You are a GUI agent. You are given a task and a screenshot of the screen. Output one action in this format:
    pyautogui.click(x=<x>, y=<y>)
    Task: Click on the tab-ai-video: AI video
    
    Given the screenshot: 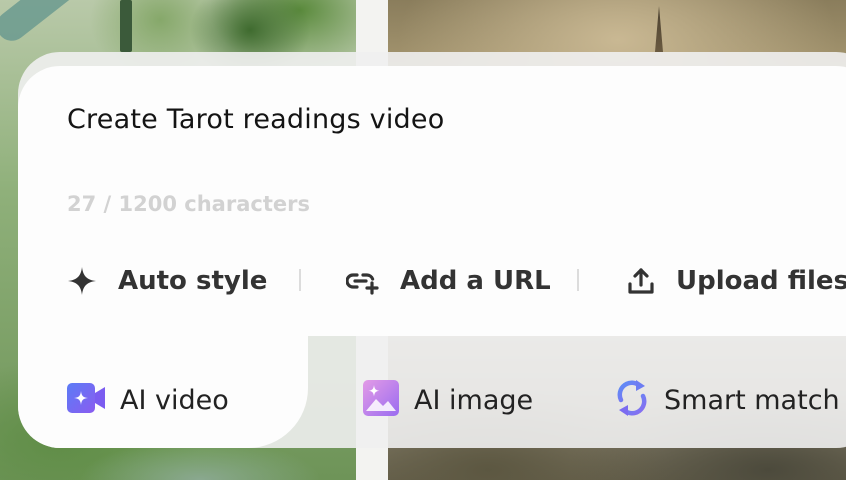 What is the action you would take?
    pyautogui.click(x=147, y=400)
    